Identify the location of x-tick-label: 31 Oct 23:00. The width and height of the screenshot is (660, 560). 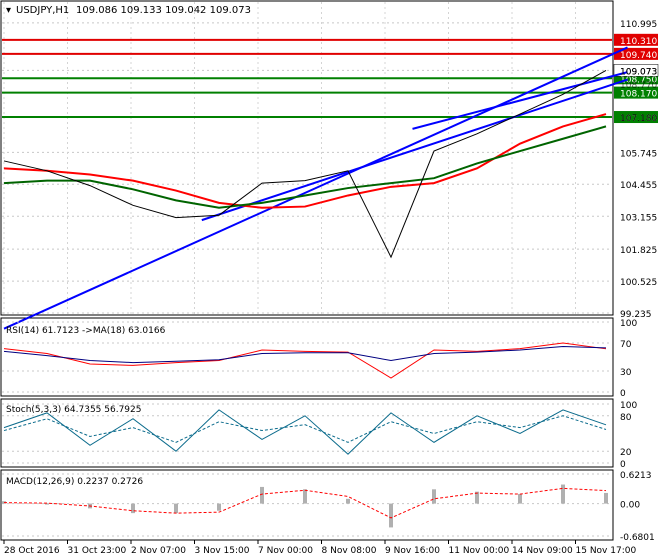
(97, 551).